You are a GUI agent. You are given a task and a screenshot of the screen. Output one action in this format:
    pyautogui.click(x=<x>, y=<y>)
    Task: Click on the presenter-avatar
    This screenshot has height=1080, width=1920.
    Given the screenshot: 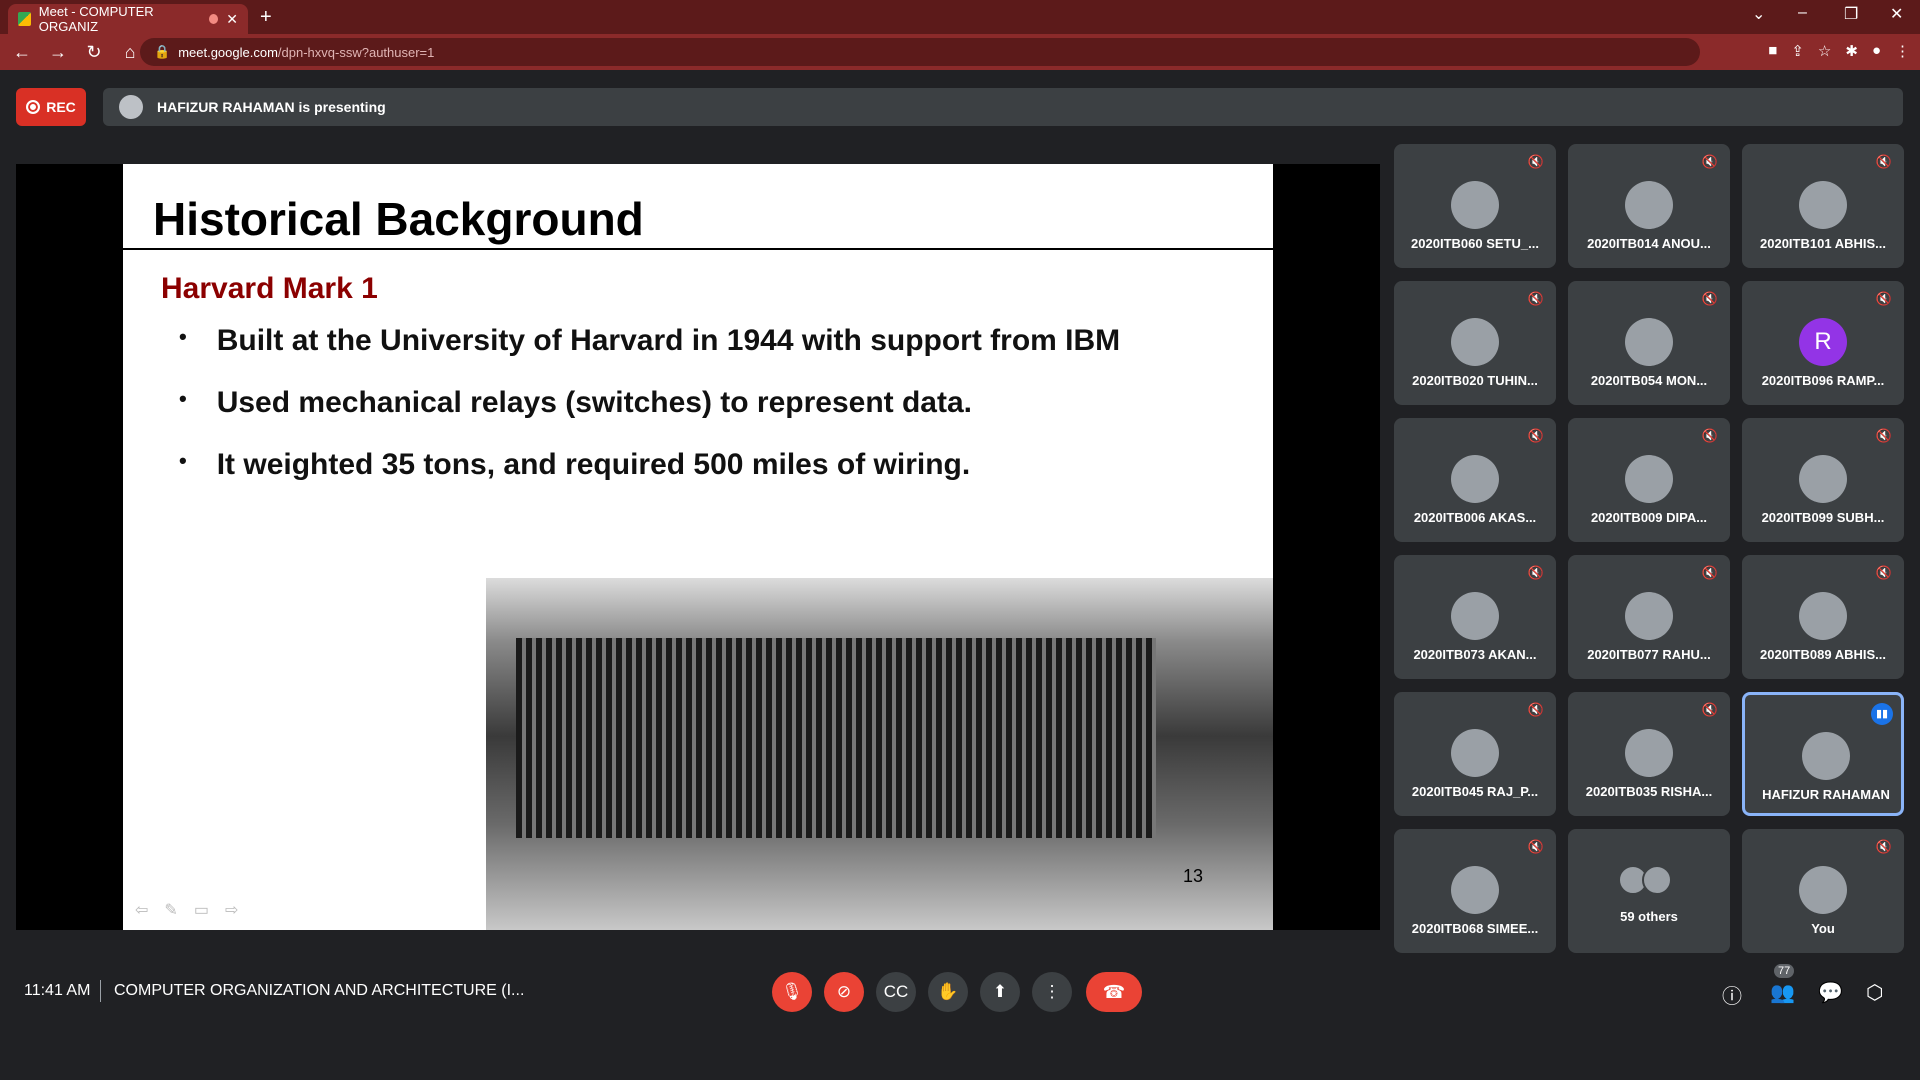 What is the action you would take?
    pyautogui.click(x=131, y=107)
    